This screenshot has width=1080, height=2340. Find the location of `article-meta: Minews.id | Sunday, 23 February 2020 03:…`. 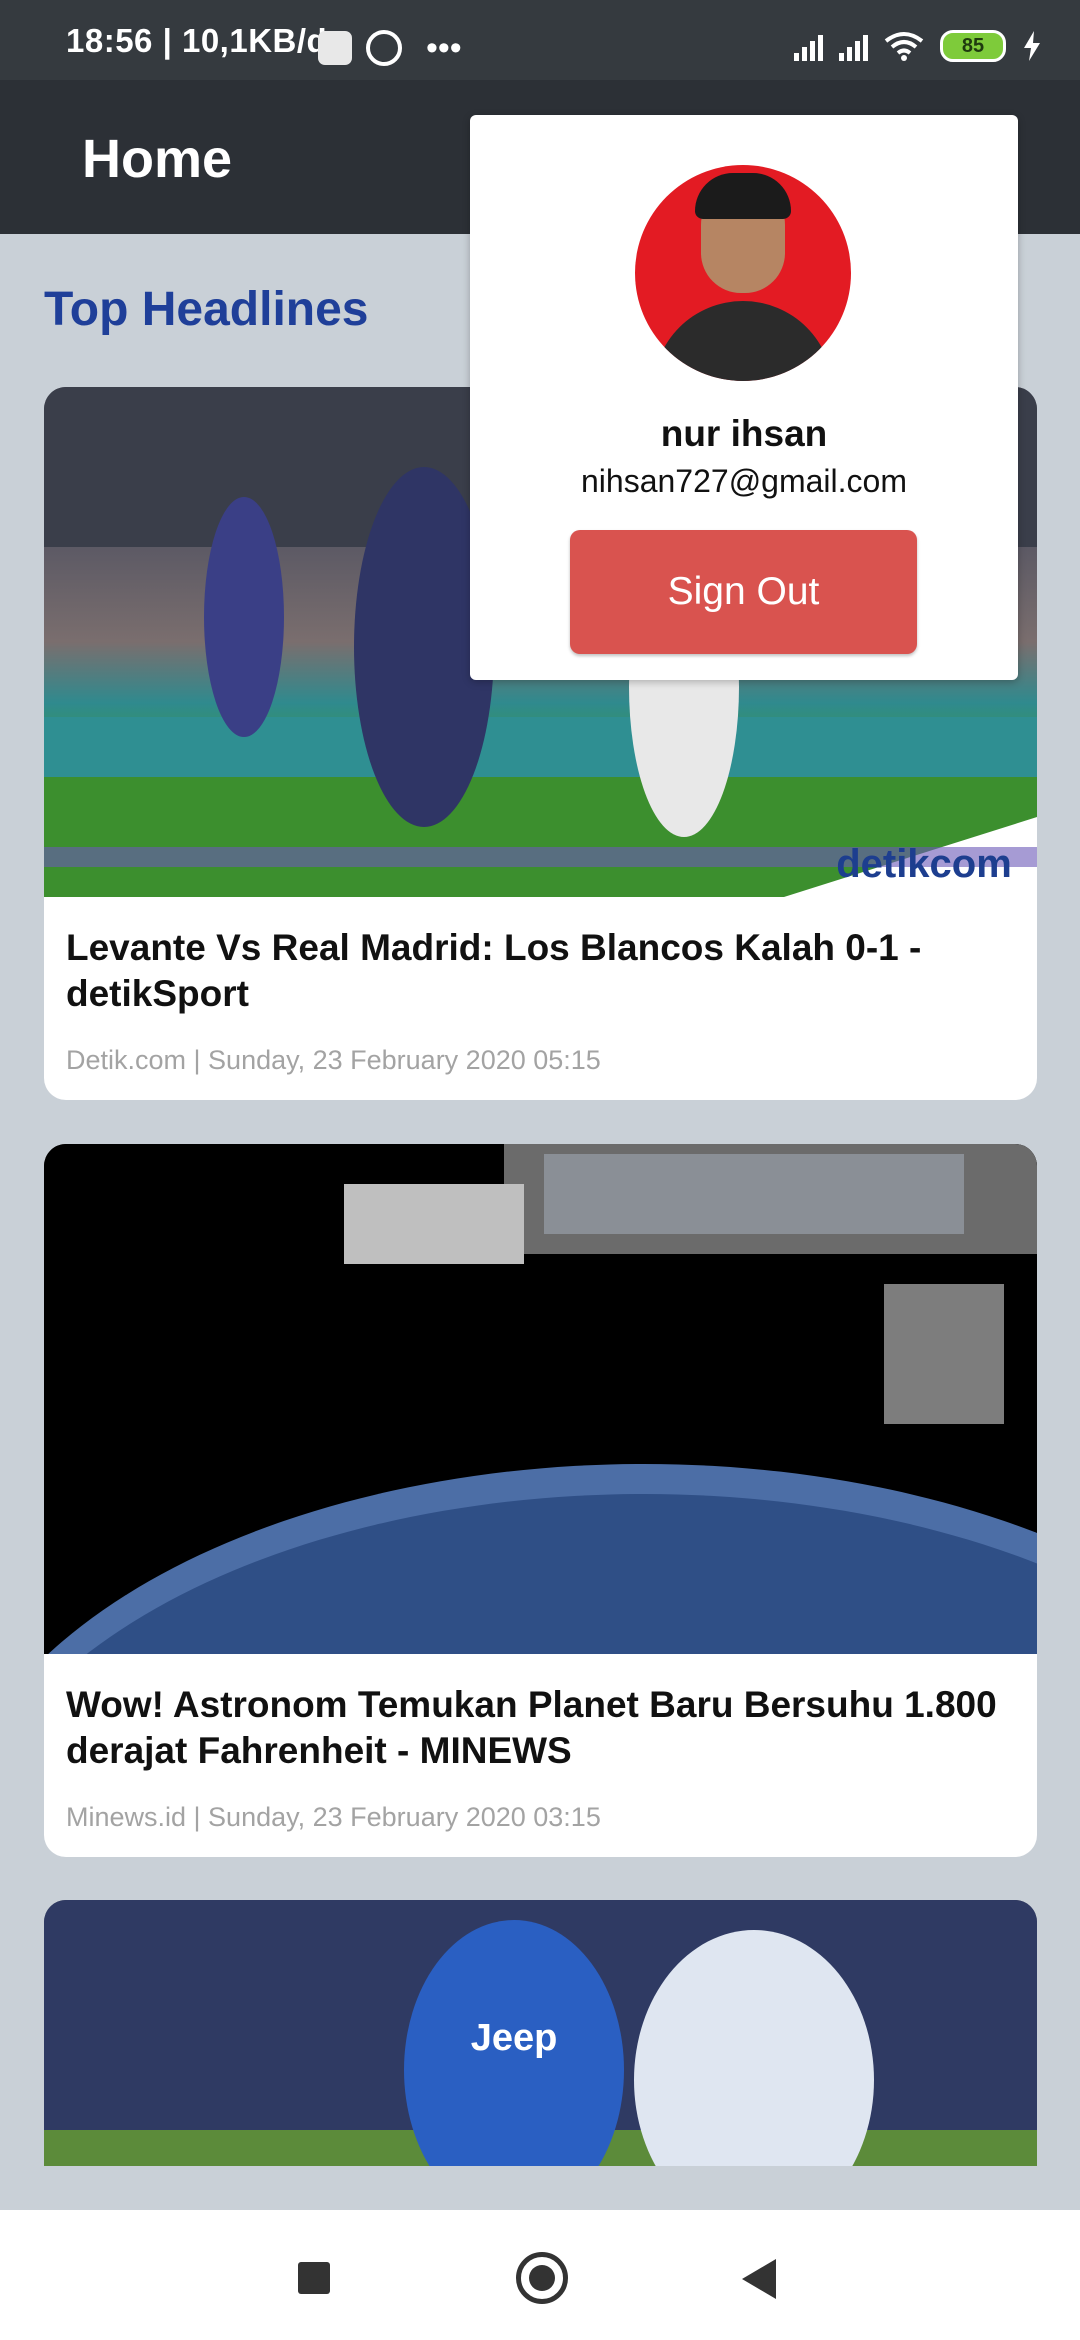

article-meta: Minews.id | Sunday, 23 February 2020 03:… is located at coordinates (333, 1817).